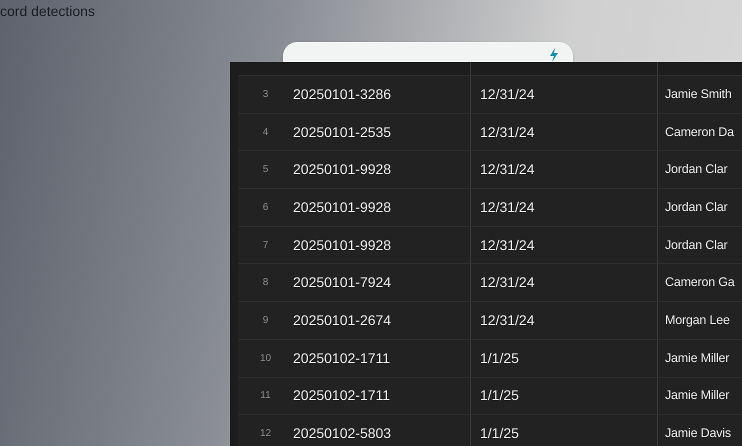  Describe the element at coordinates (698, 94) in the screenshot. I see `table-cell-text: Jamie Smith` at that location.